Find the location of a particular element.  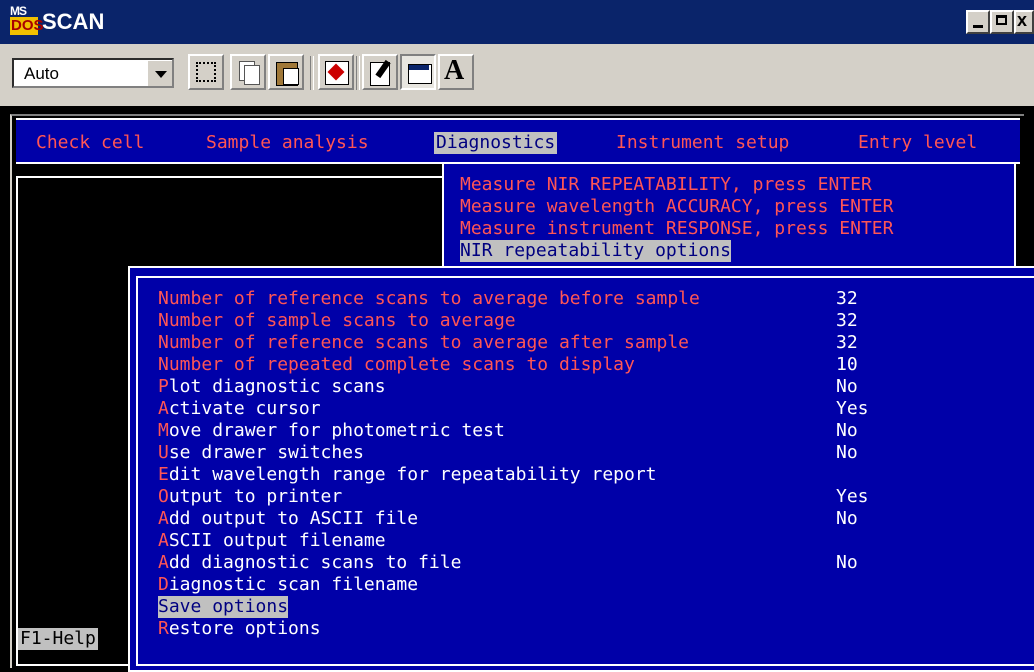

copy-button is located at coordinates (248, 72).